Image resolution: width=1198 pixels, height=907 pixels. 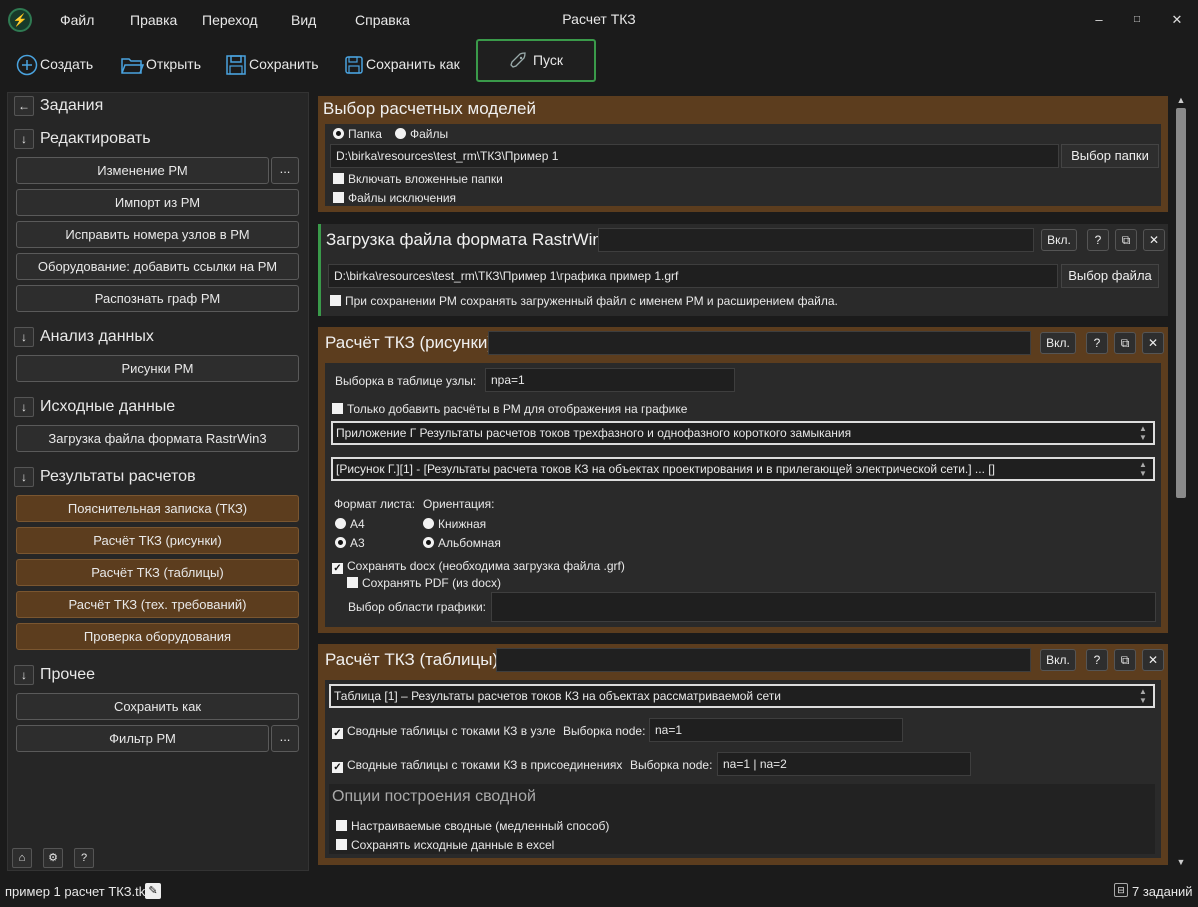 What do you see at coordinates (157, 604) in the screenshot?
I see `tkz-tech-req-button: Расчёт ТКЗ (тех. требований)` at bounding box center [157, 604].